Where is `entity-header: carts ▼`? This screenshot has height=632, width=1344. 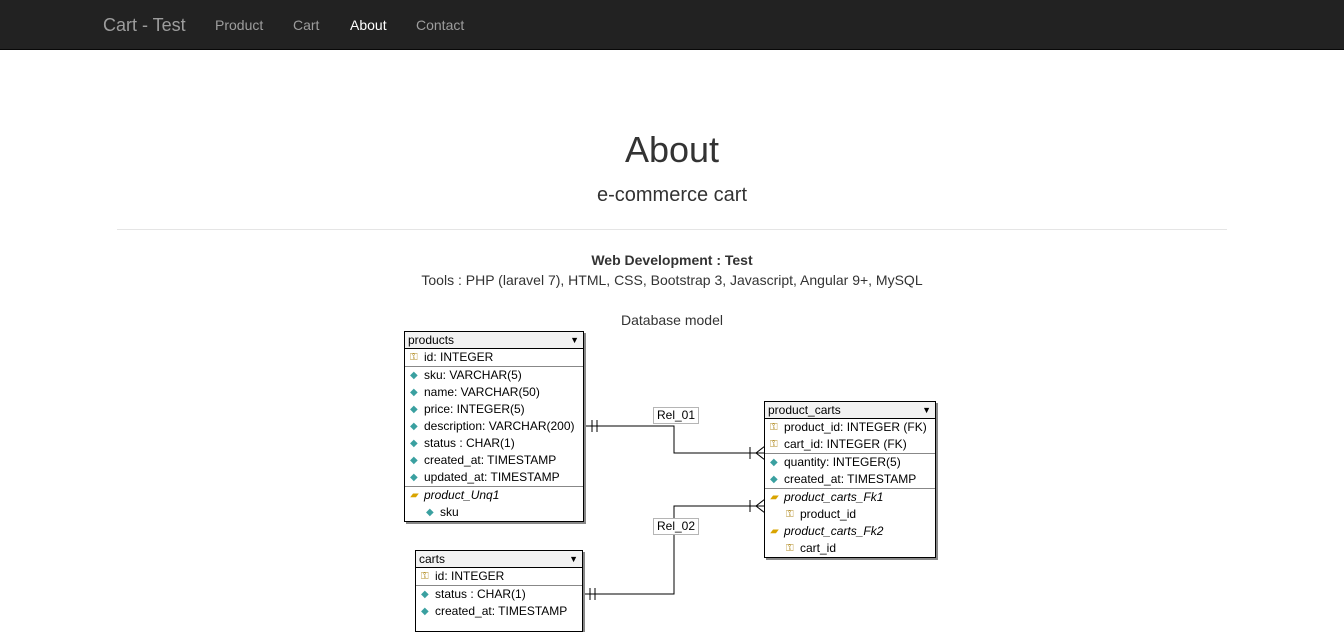 entity-header: carts ▼ is located at coordinates (499, 559).